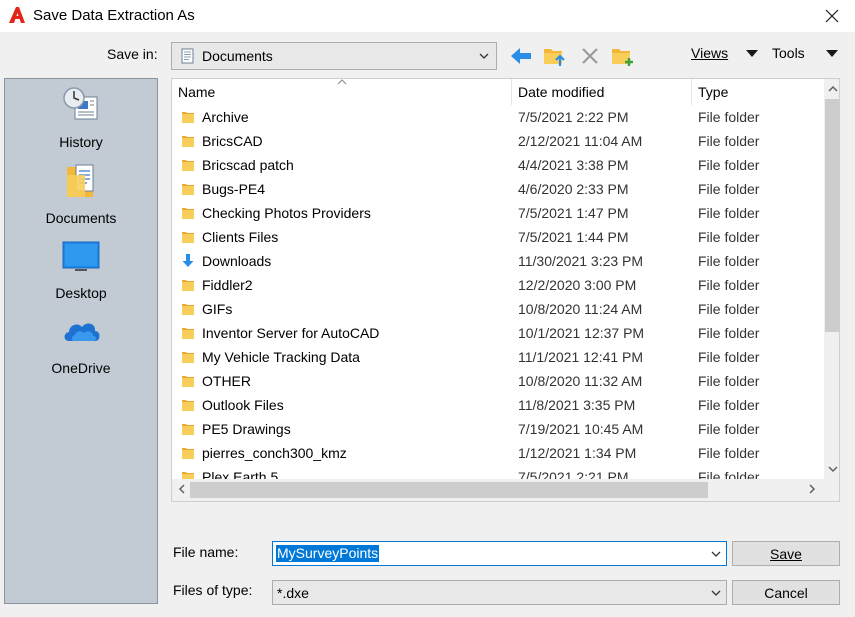 The width and height of the screenshot is (855, 617). I want to click on close-button, so click(832, 16).